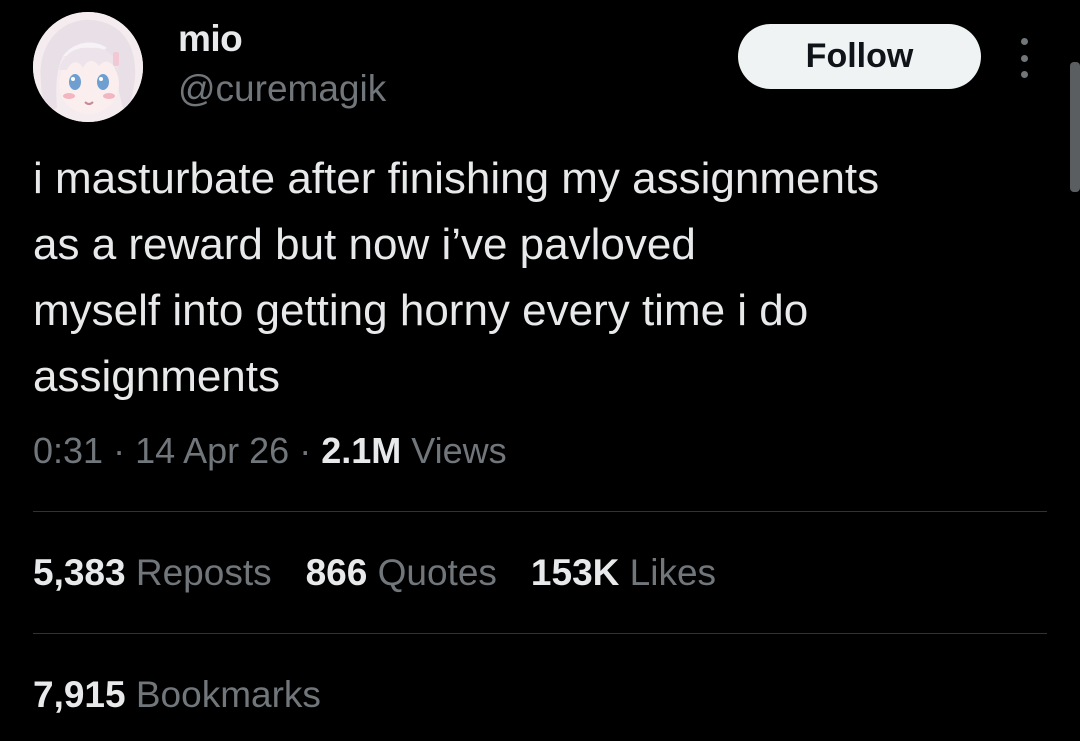 This screenshot has height=741, width=1080. I want to click on views-count: 2.1M, so click(361, 450).